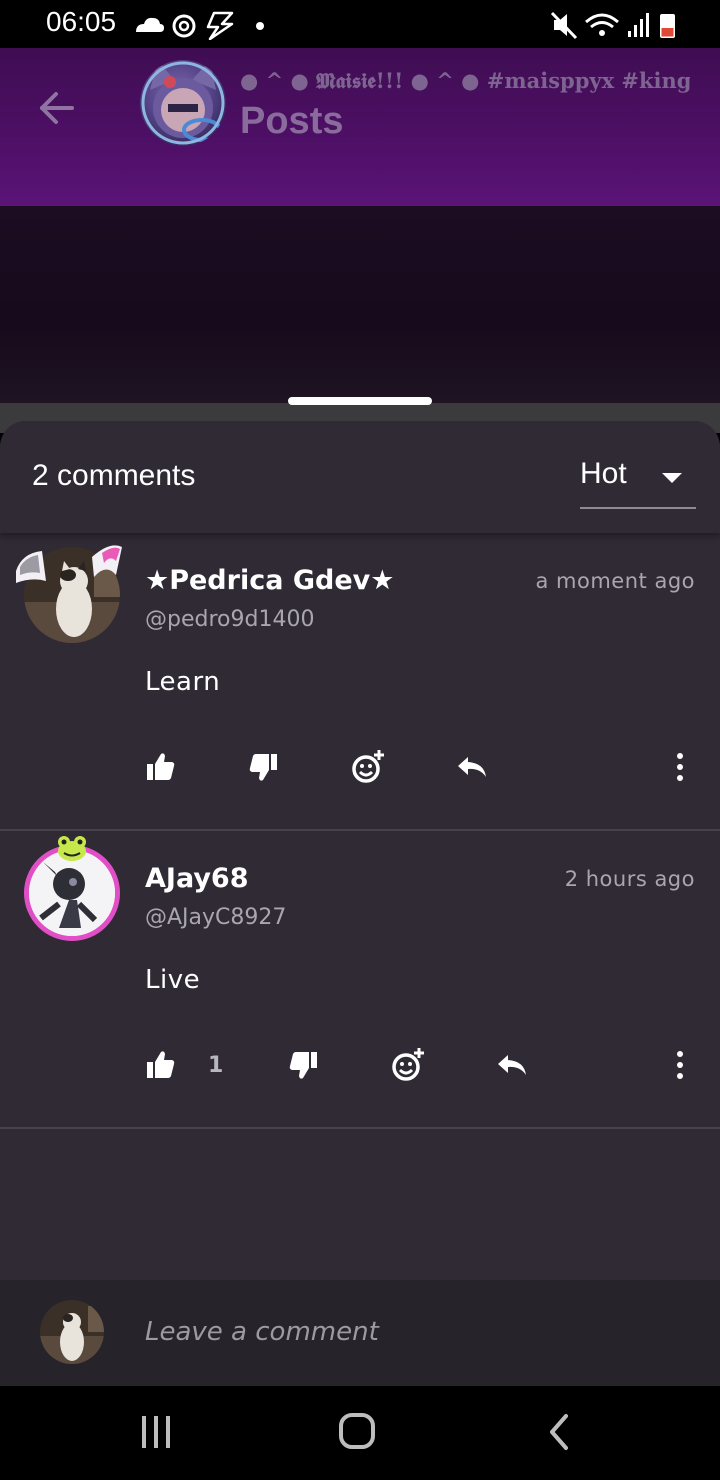 Image resolution: width=720 pixels, height=1480 pixels. Describe the element at coordinates (229, 619) in the screenshot. I see `comment-handle: @pedro9d1400` at that location.